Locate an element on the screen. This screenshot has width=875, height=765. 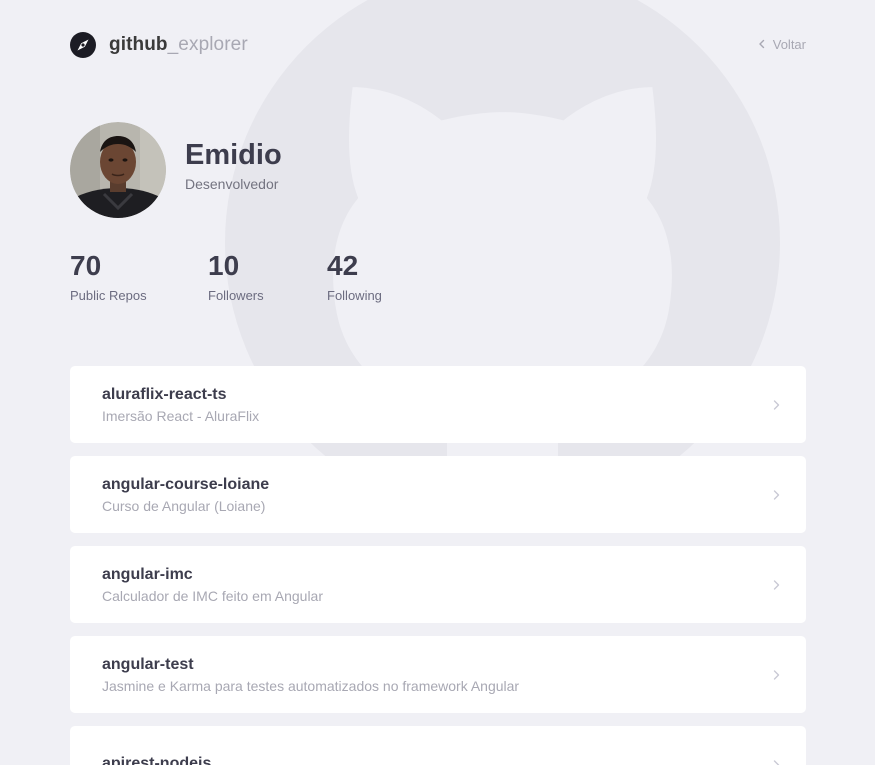
brand-name: github_explorer is located at coordinates (178, 45).